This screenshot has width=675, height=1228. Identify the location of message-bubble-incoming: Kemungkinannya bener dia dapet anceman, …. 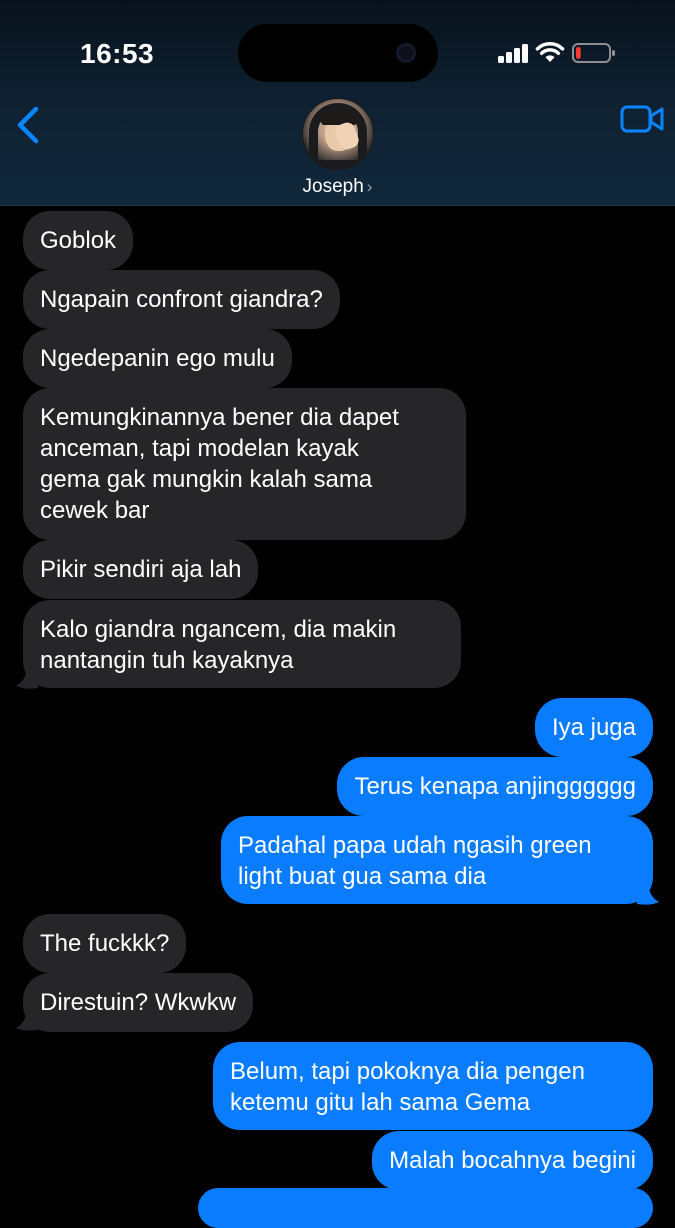
(244, 464).